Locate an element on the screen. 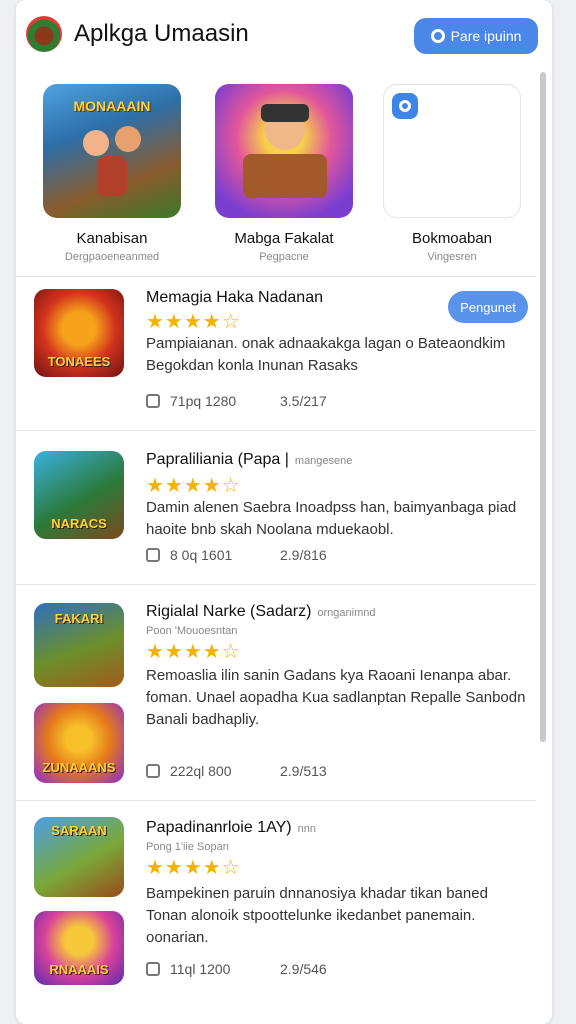  app-logo-icon is located at coordinates (44, 34).